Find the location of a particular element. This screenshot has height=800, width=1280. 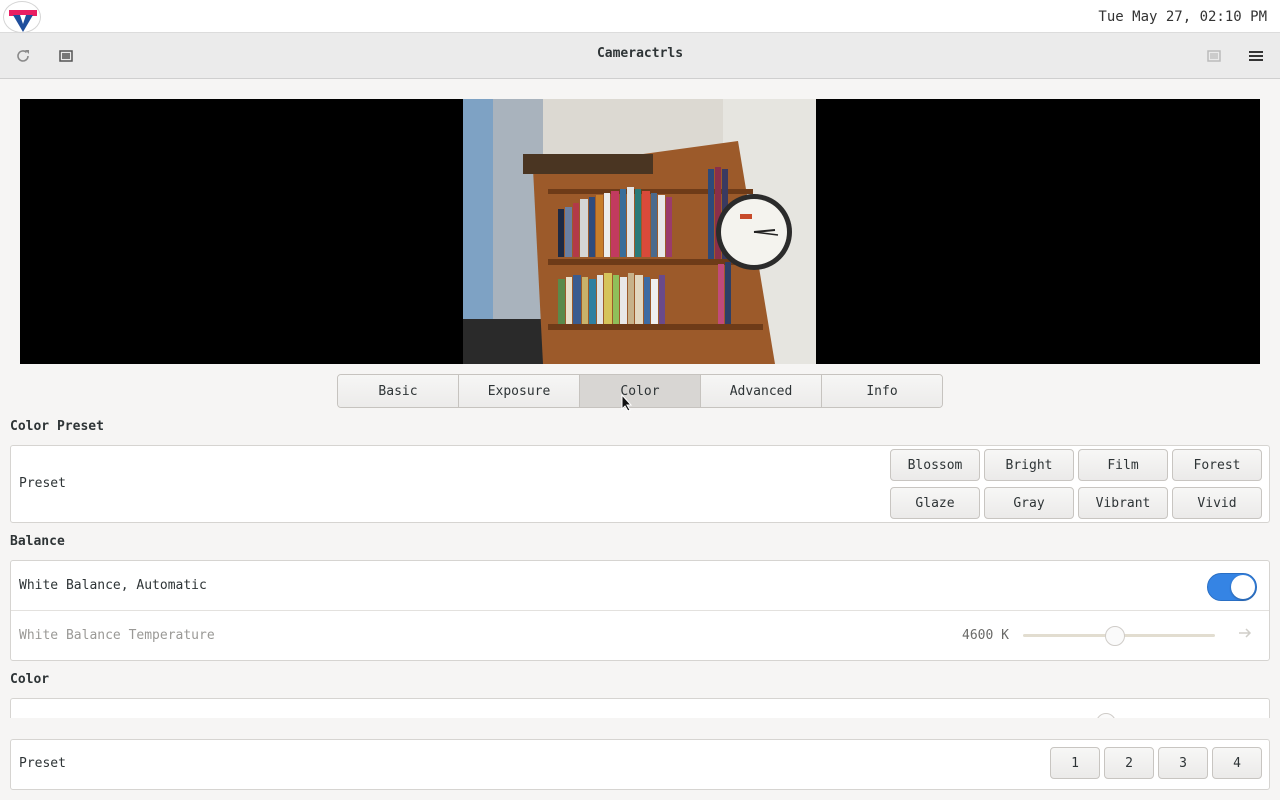

reset-arrow-icon is located at coordinates (1245, 635).